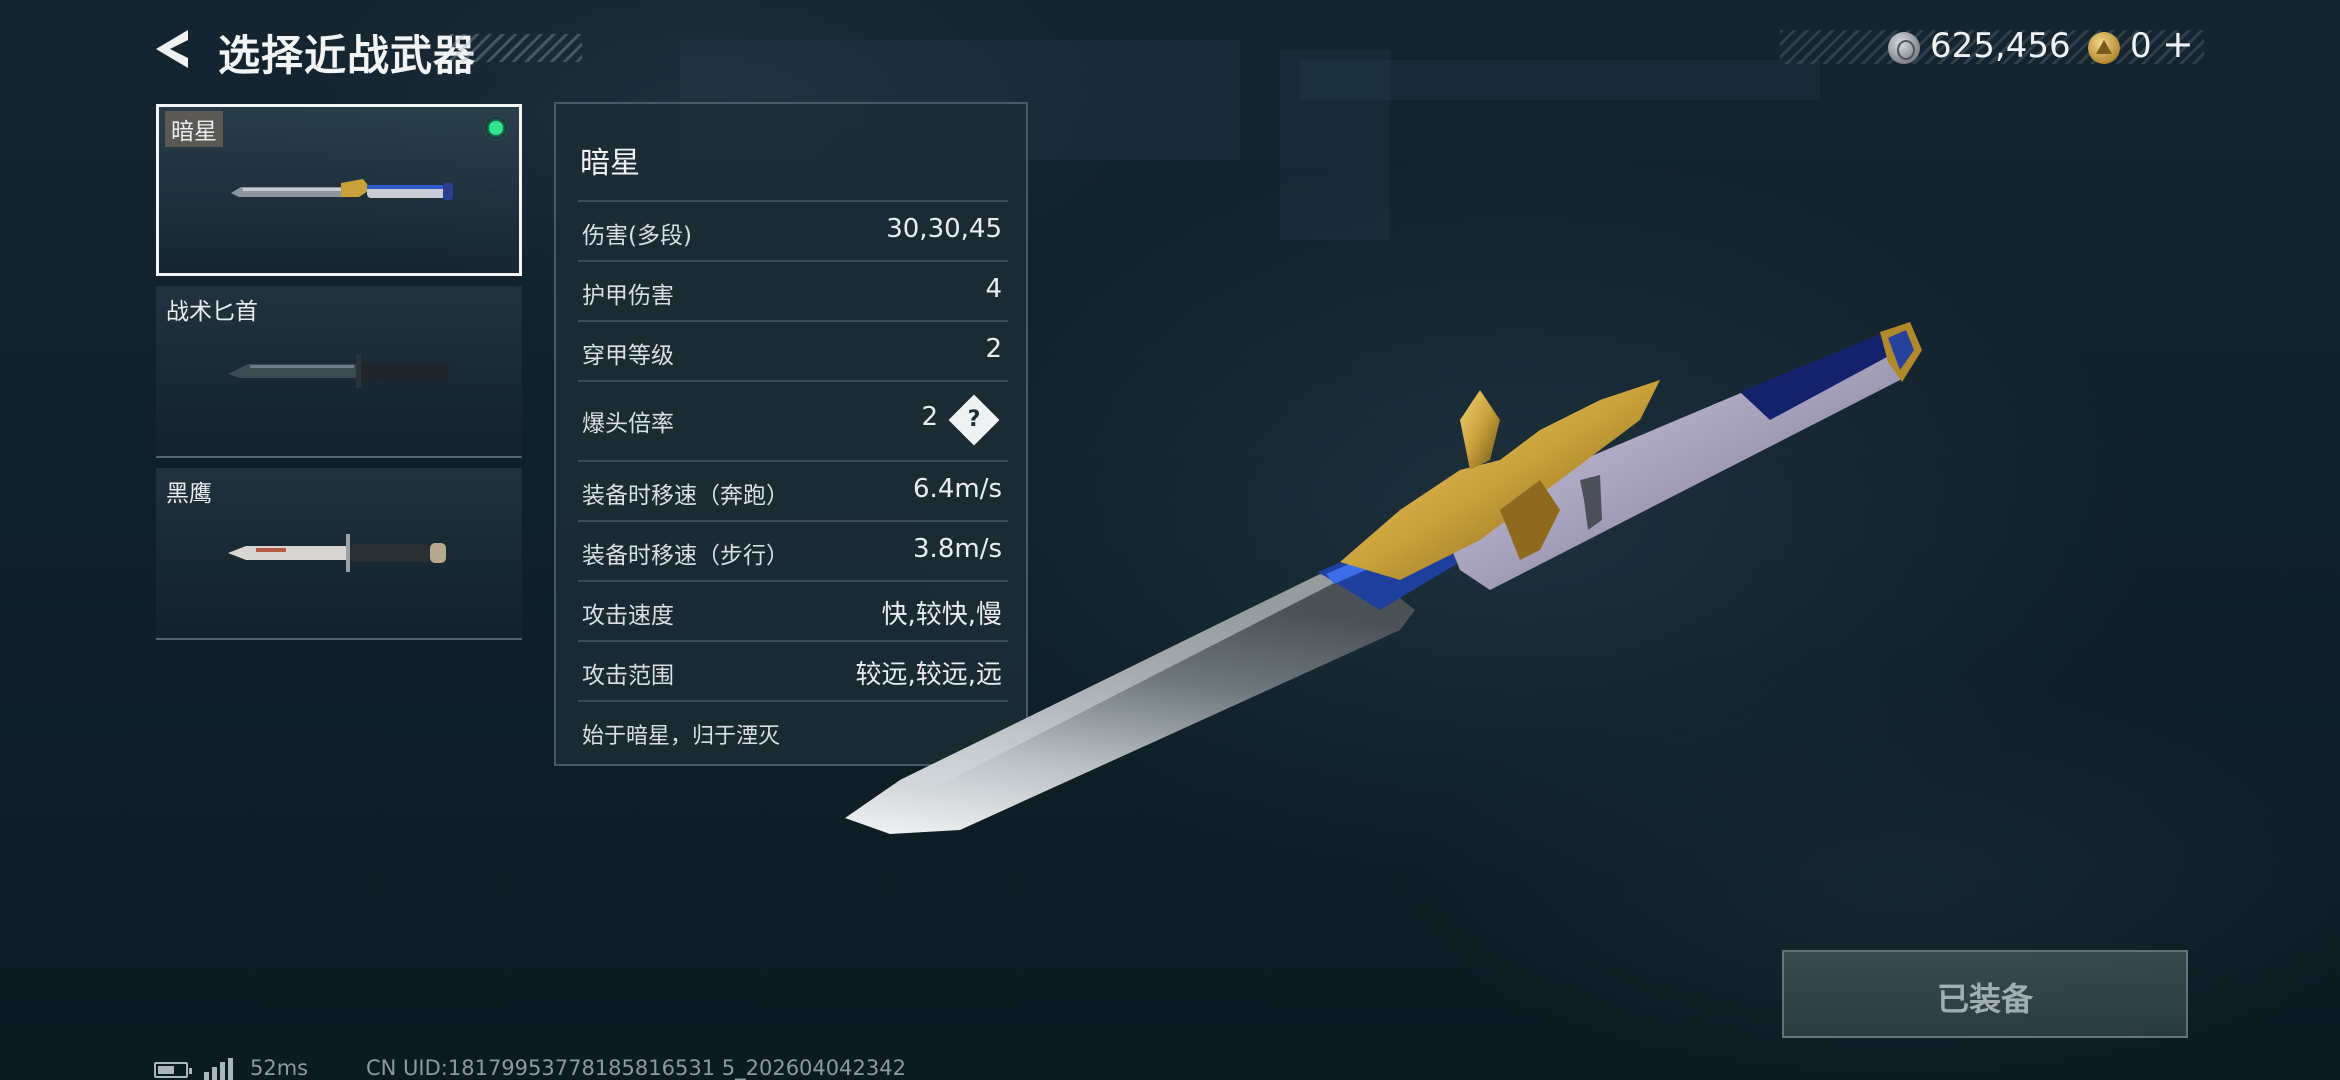 The image size is (2340, 1080). I want to click on back-button, so click(173, 49).